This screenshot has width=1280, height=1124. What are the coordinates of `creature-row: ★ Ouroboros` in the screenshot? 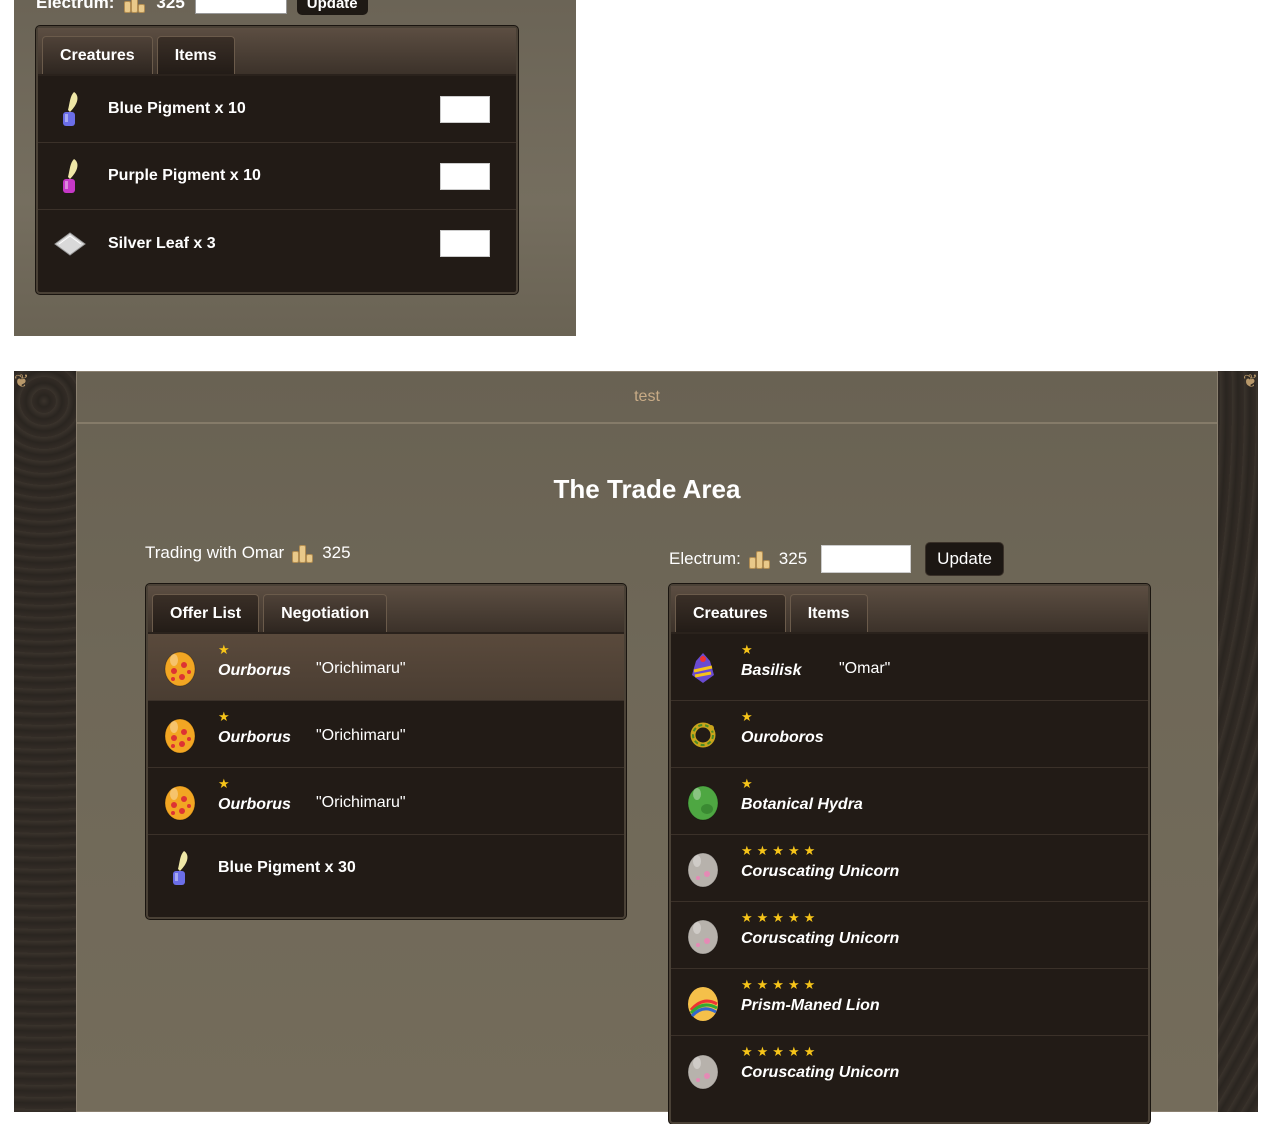 It's located at (909, 734).